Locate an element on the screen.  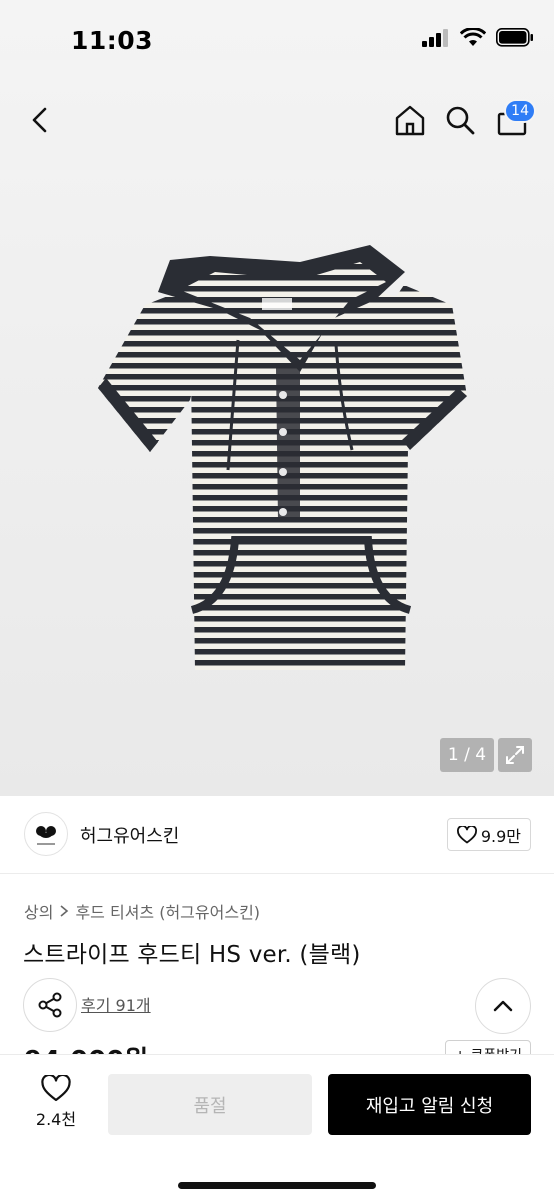
wishlist-button: 2.4천 is located at coordinates (56, 1105).